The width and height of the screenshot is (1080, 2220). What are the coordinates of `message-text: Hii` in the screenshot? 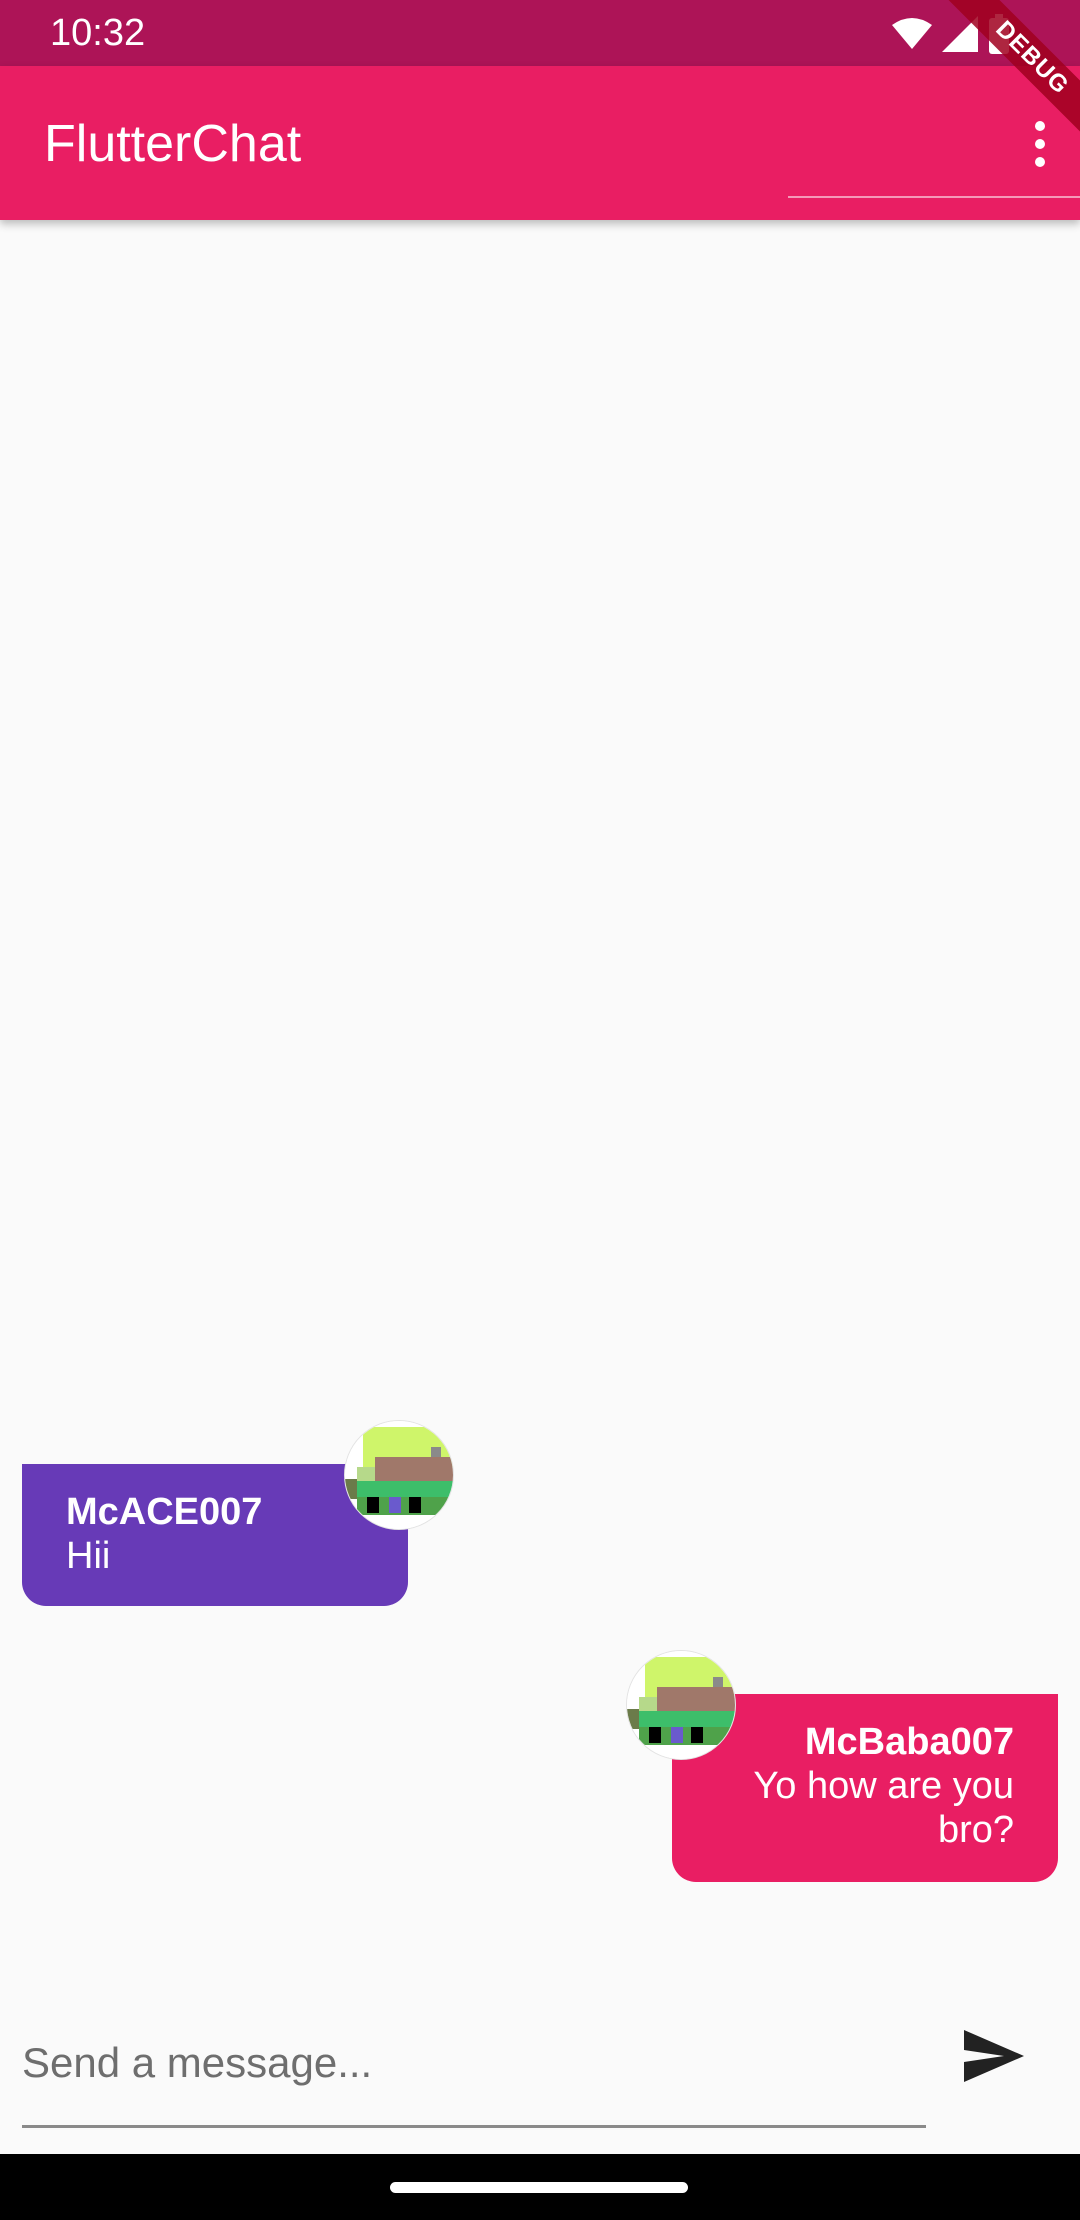 It's located at (88, 1556).